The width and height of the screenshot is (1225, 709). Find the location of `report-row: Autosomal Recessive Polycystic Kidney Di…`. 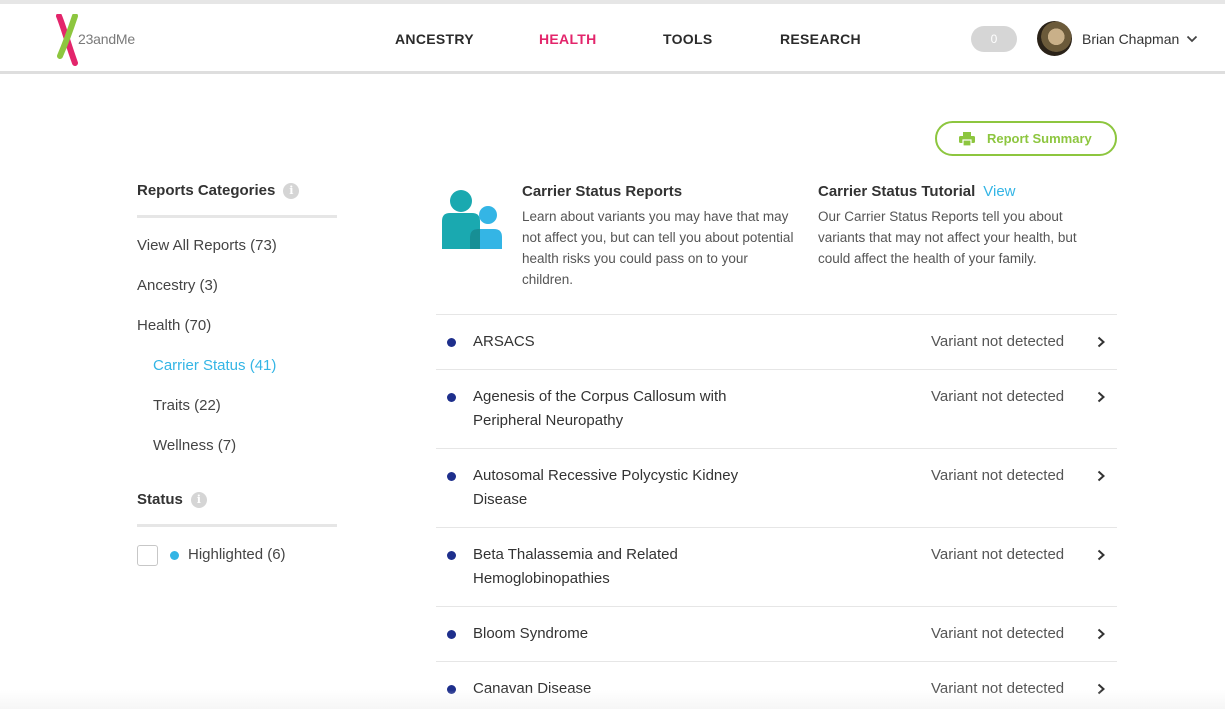

report-row: Autosomal Recessive Polycystic Kidney Di… is located at coordinates (776, 487).